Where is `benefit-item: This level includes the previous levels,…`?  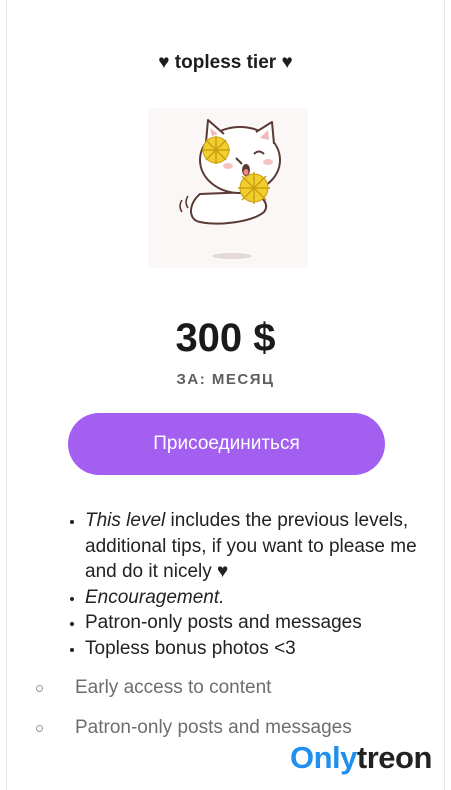
benefit-item: This level includes the previous levels,… is located at coordinates (265, 546).